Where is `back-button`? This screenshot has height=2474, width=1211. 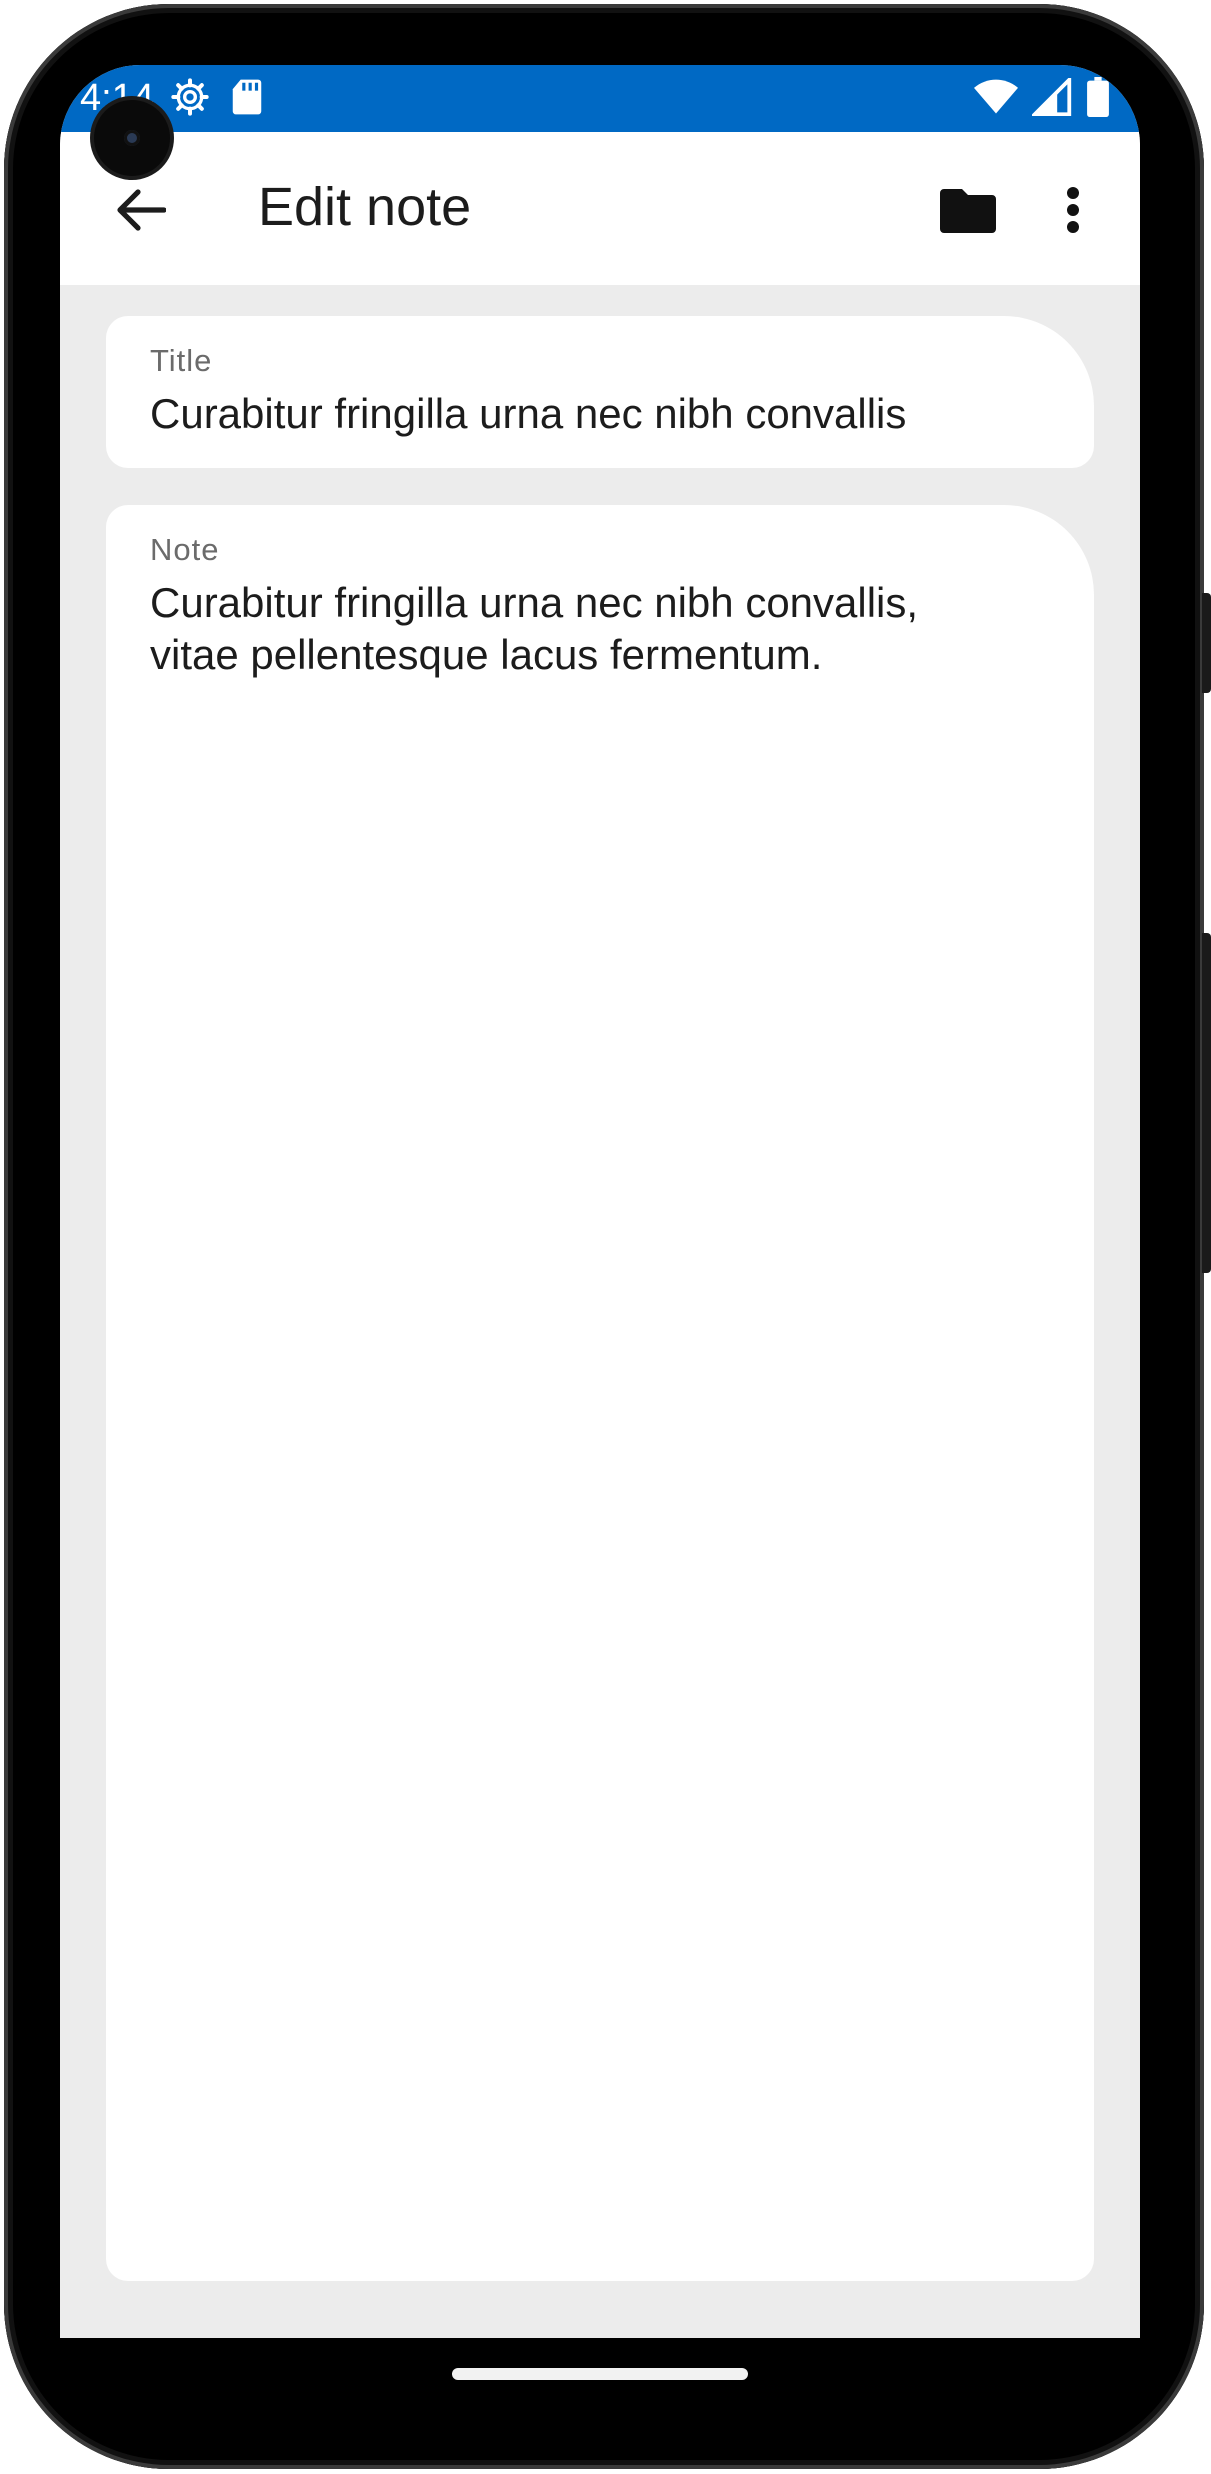
back-button is located at coordinates (140, 212).